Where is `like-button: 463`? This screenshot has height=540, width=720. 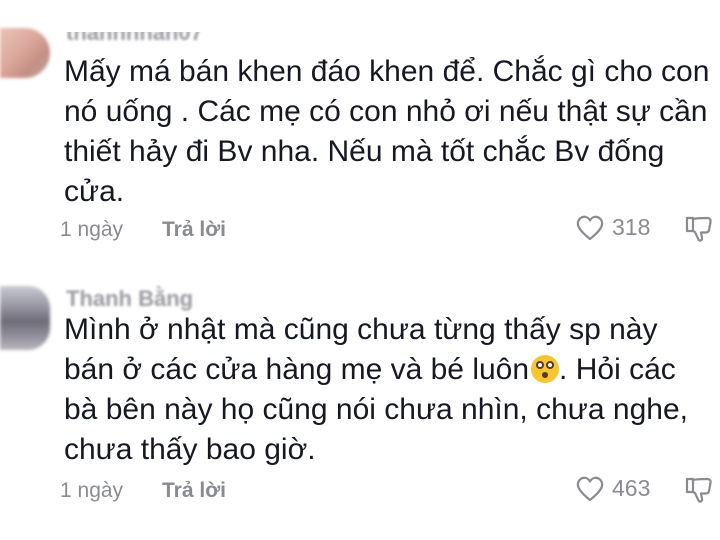 like-button: 463 is located at coordinates (613, 488).